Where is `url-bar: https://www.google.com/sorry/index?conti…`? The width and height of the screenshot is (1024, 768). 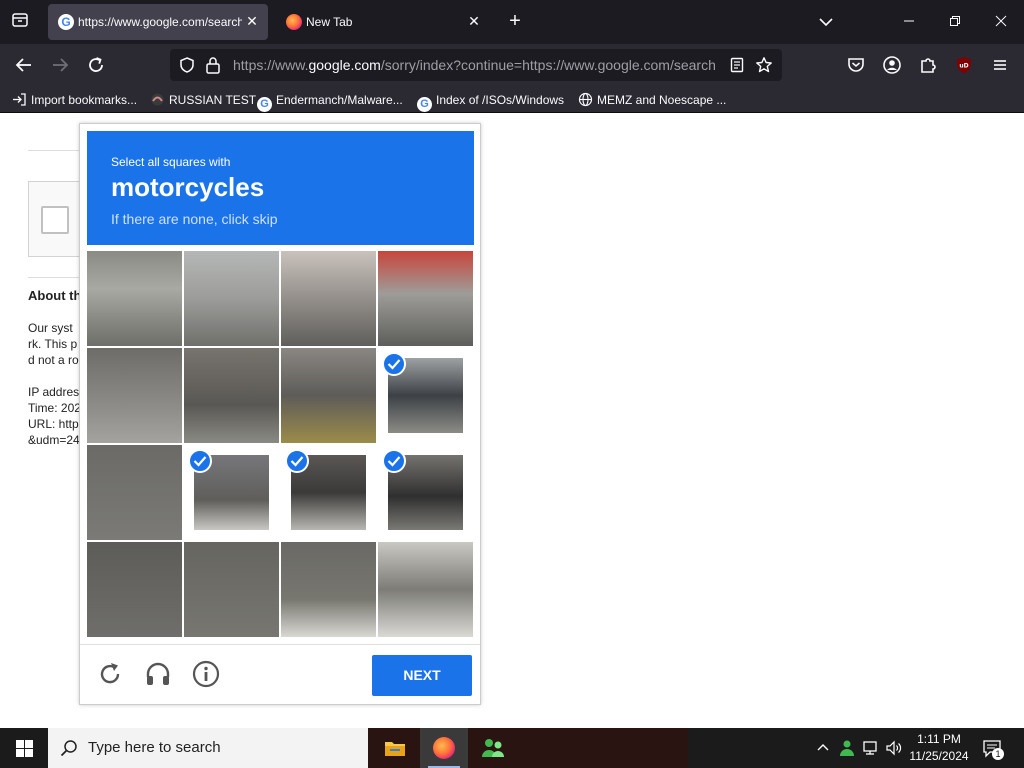 url-bar: https://www.google.com/sorry/index?conti… is located at coordinates (476, 65).